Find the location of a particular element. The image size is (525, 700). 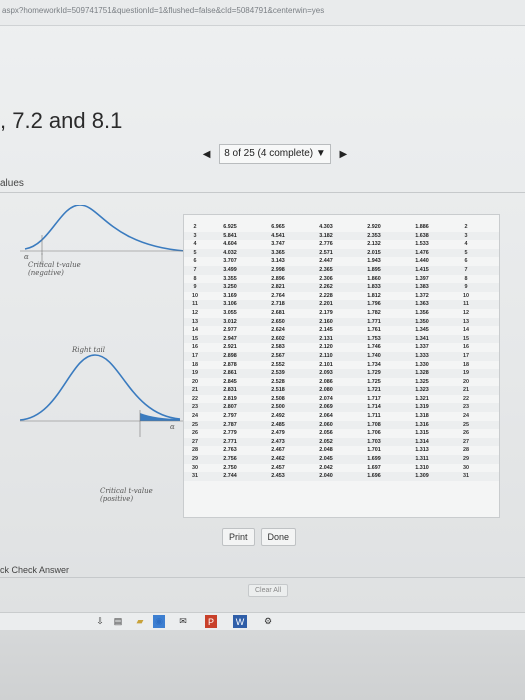

table-cell: 30 is located at coordinates (195, 467).